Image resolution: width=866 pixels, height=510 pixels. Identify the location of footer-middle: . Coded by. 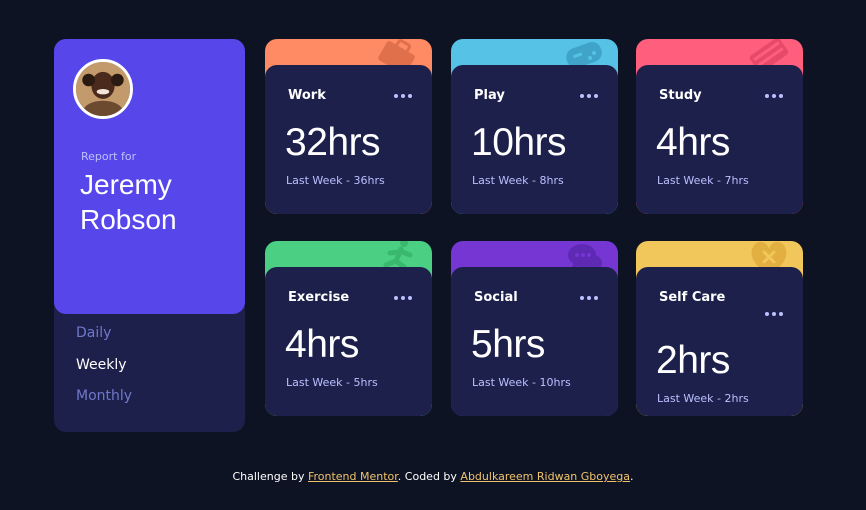
(427, 476).